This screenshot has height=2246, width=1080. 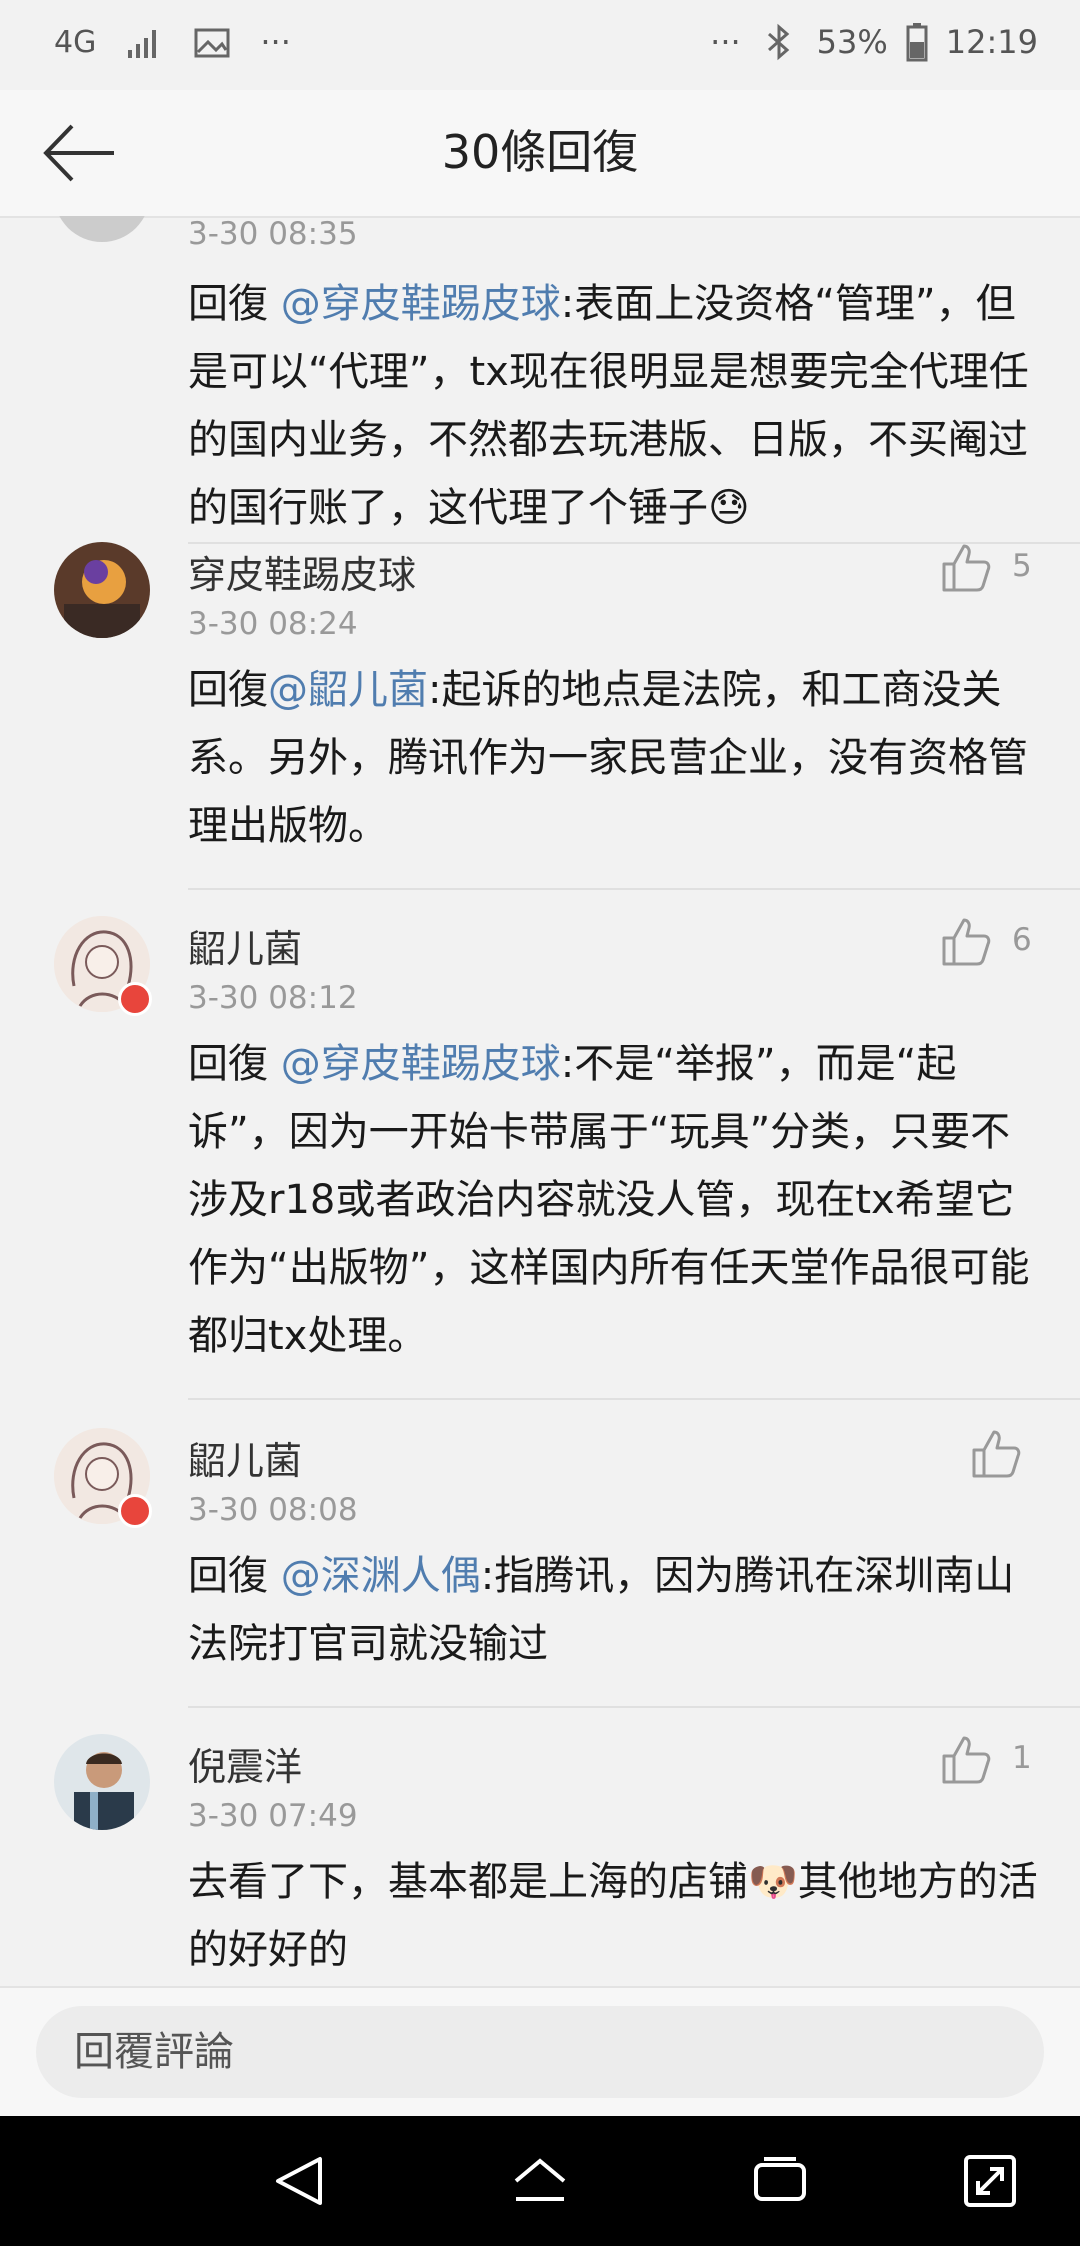 I want to click on app-header: 30條回復, so click(x=540, y=154).